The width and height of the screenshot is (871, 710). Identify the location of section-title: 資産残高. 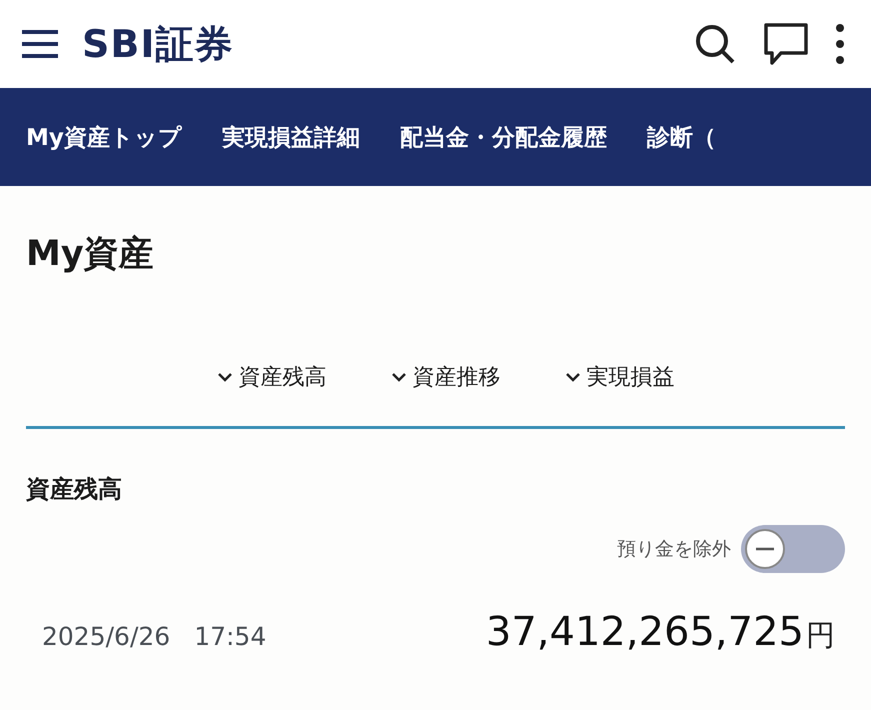
(74, 489).